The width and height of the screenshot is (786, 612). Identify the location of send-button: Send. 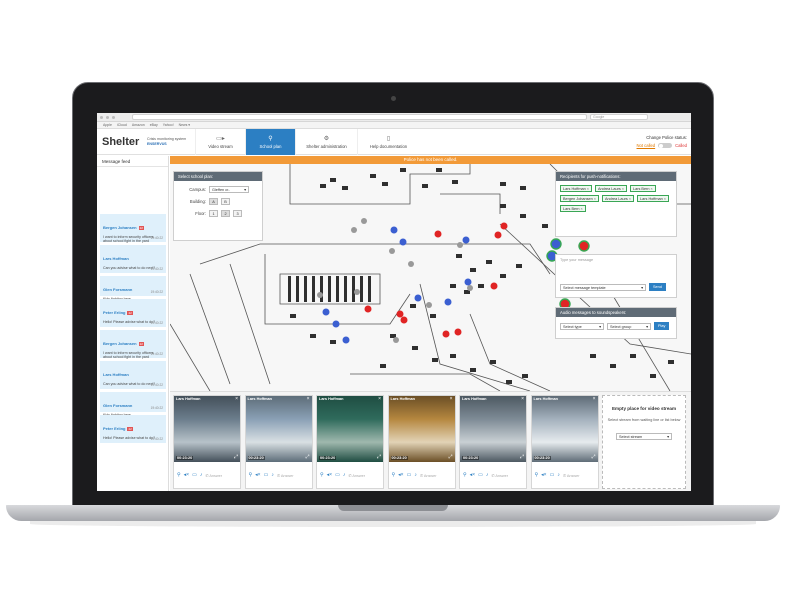
(657, 287).